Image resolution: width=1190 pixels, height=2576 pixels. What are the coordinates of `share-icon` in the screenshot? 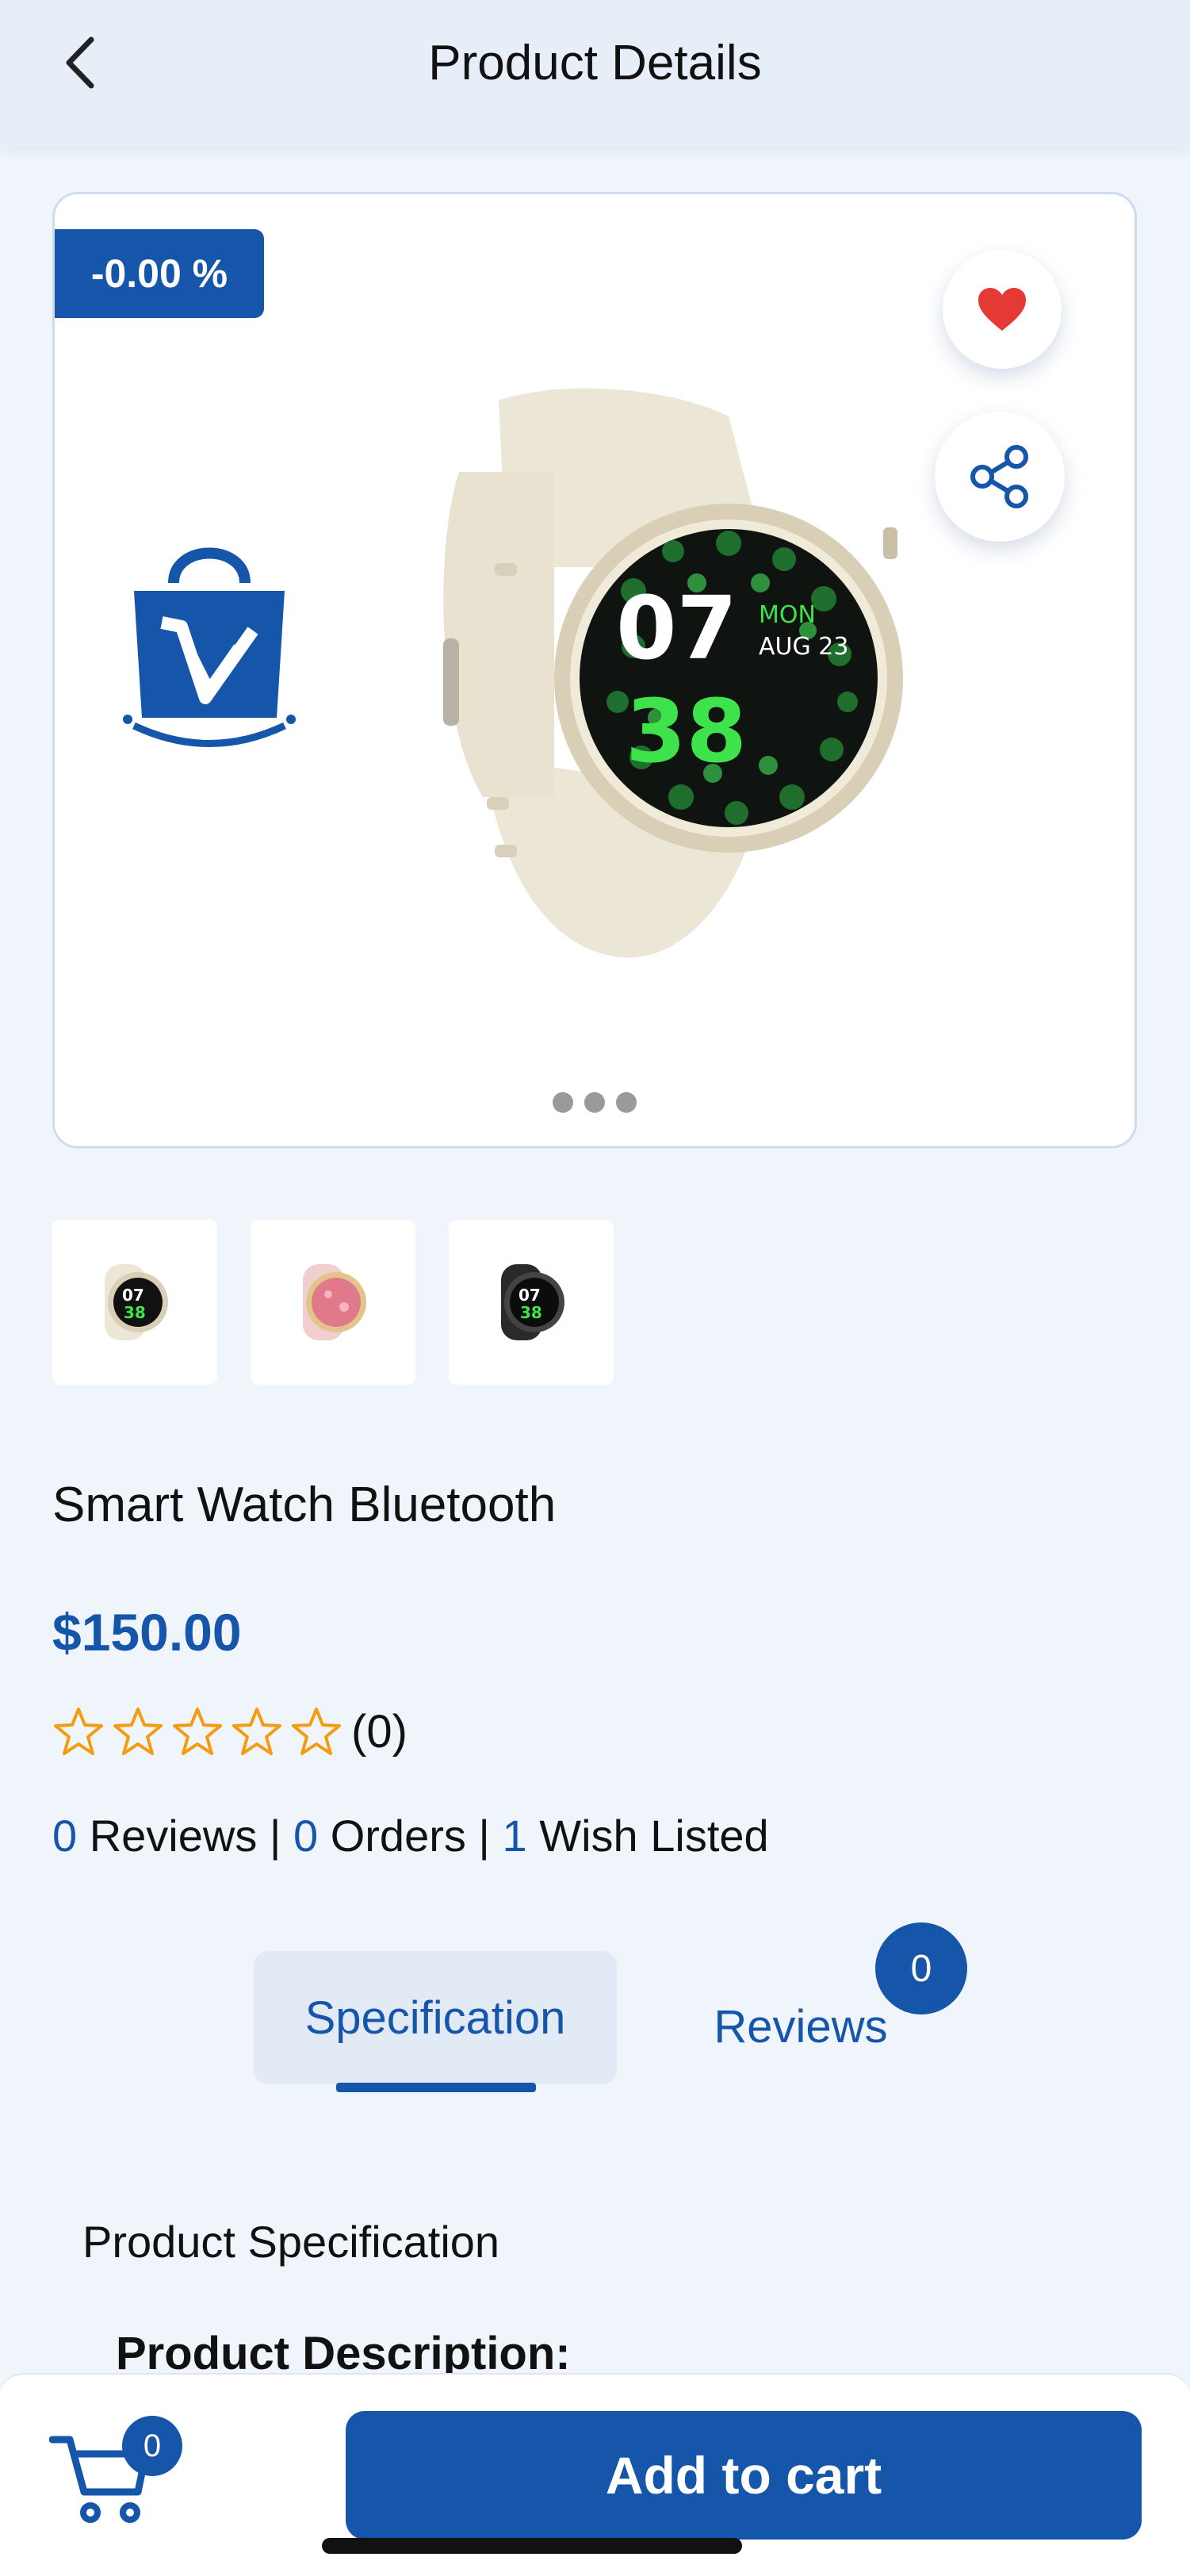 It's located at (999, 477).